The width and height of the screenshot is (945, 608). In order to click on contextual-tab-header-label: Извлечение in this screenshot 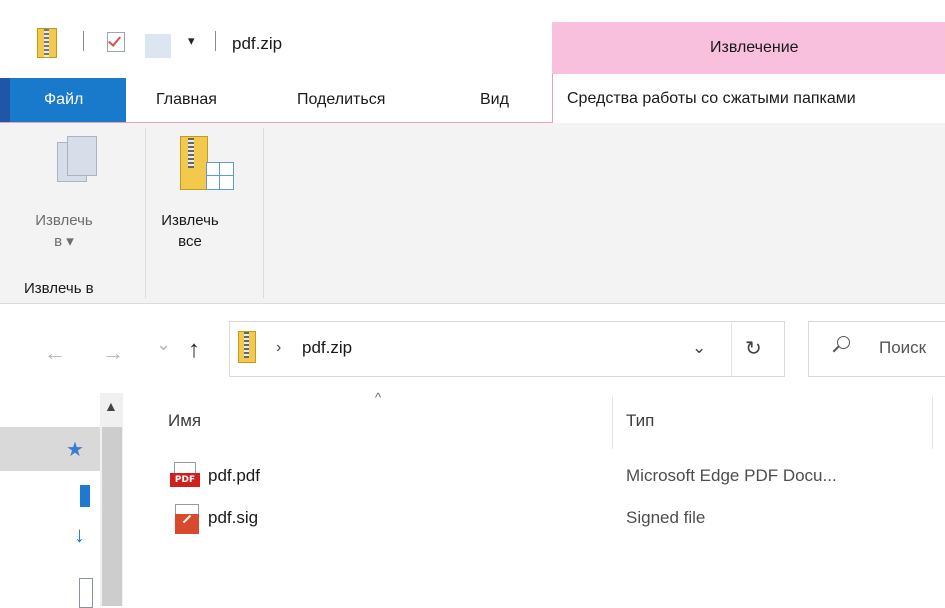, I will do `click(754, 47)`.